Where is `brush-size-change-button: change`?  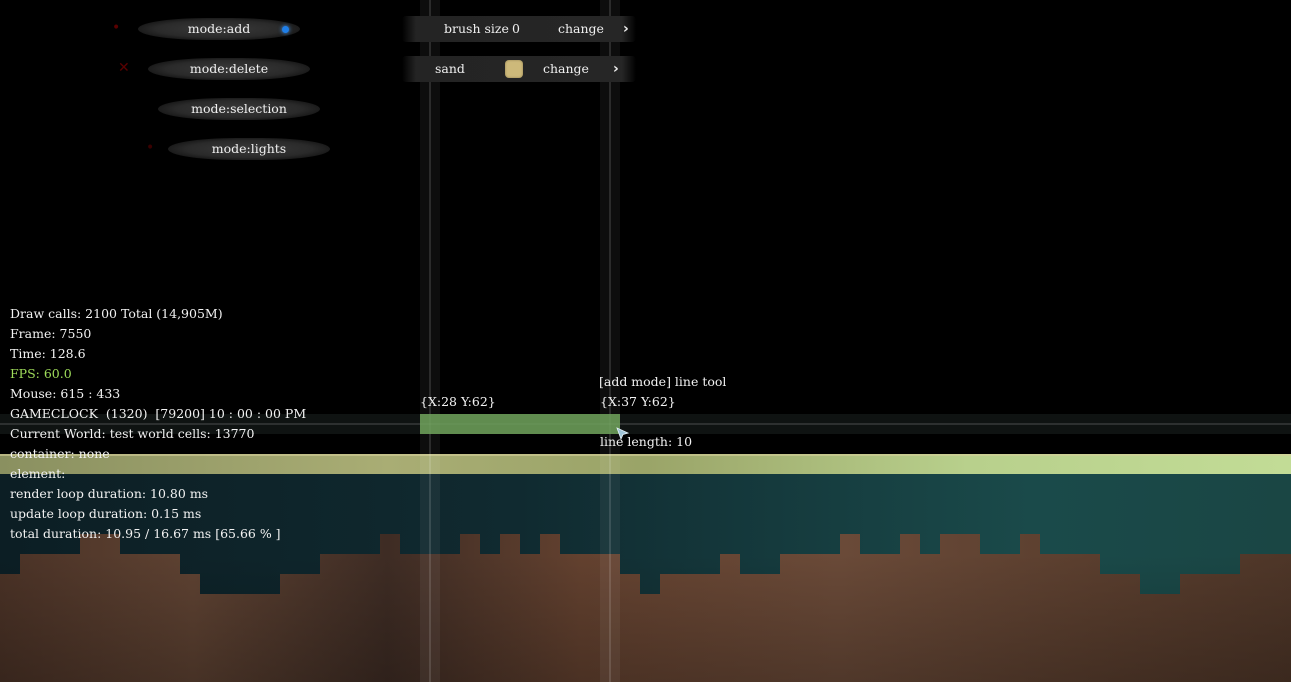 brush-size-change-button: change is located at coordinates (581, 29).